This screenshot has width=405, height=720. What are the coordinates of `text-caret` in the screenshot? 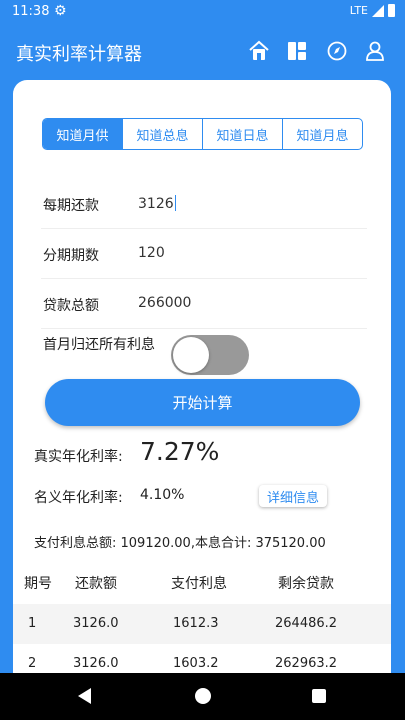 It's located at (175, 203).